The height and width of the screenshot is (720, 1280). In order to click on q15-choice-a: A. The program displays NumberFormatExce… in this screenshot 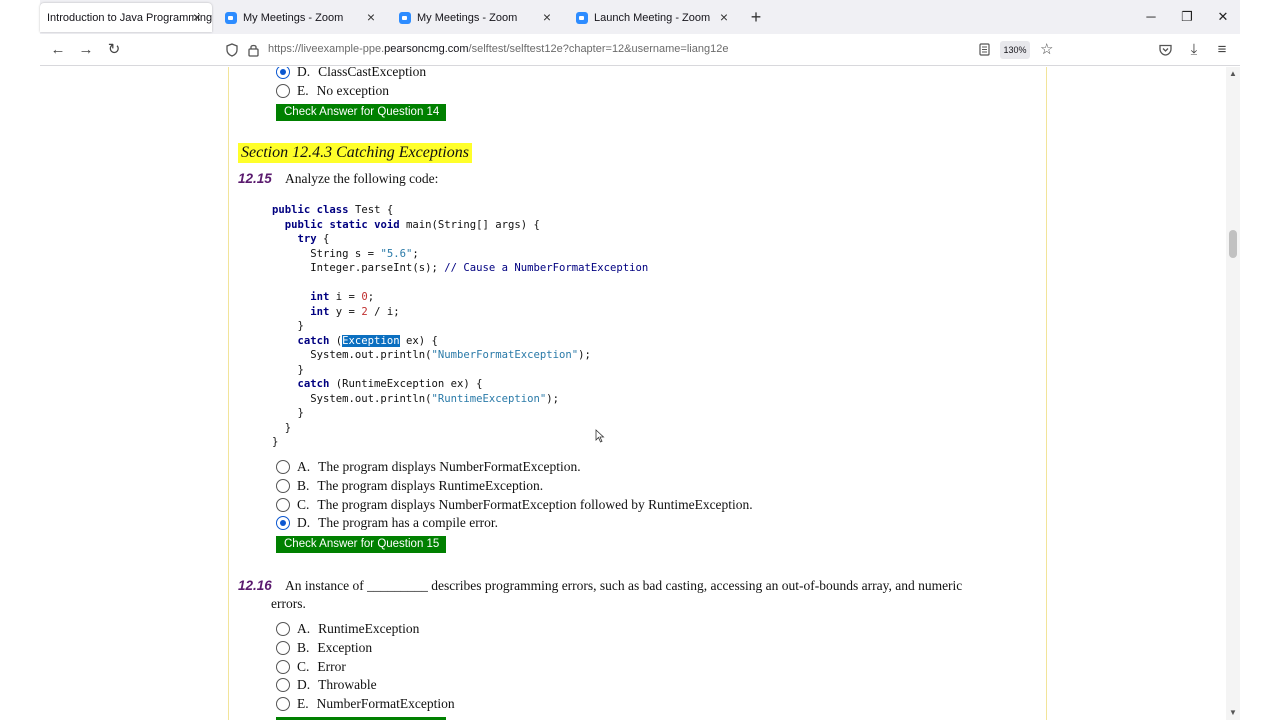, I will do `click(428, 467)`.